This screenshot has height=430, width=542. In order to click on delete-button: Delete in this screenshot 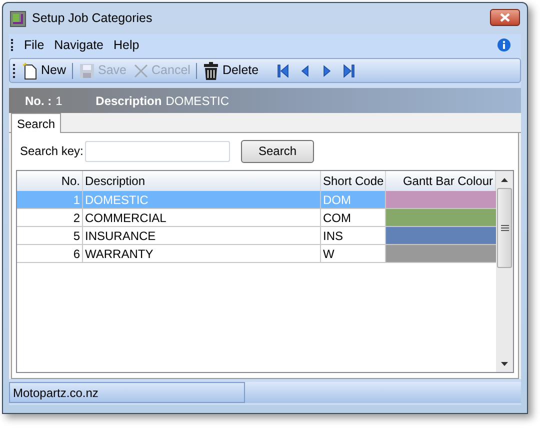, I will do `click(231, 70)`.